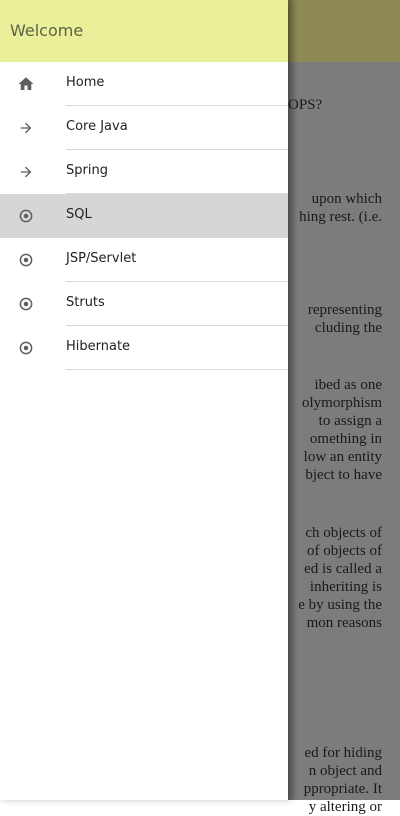 Image resolution: width=400 pixels, height=816 pixels. I want to click on menu-item-label: Struts, so click(85, 302).